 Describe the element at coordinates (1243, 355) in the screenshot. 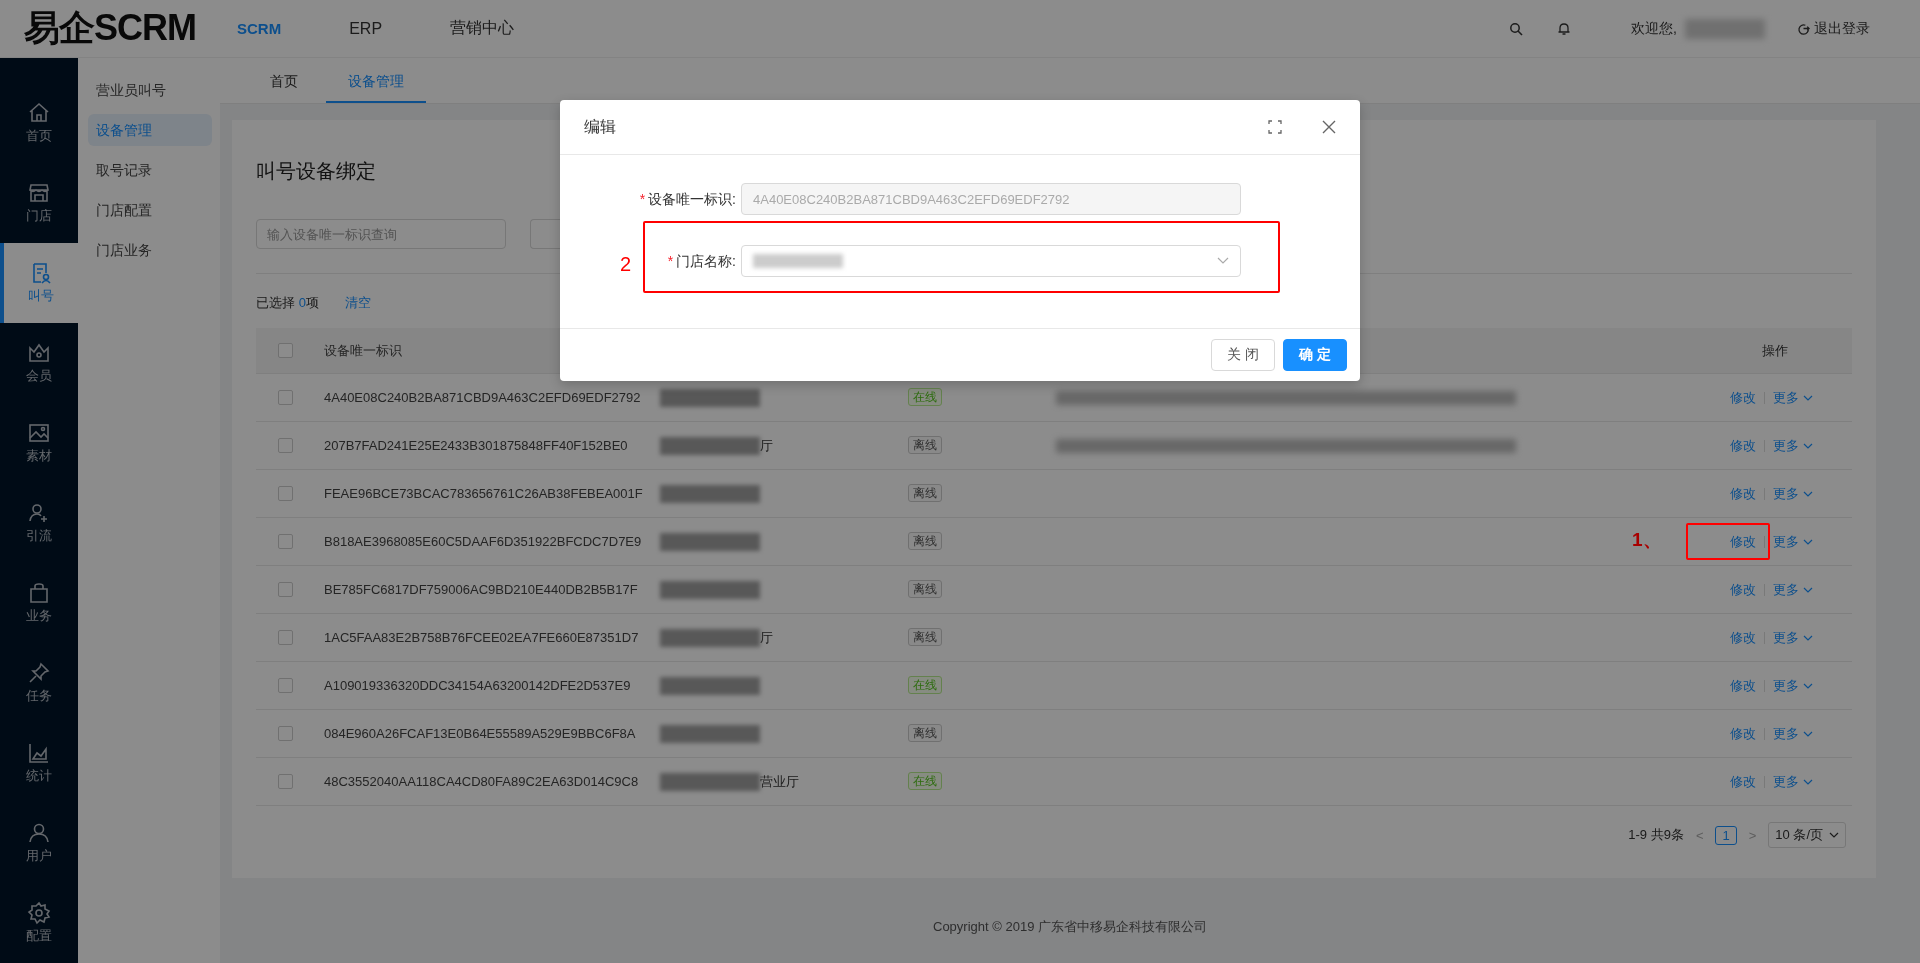

I see `close-button: 关 闭` at that location.